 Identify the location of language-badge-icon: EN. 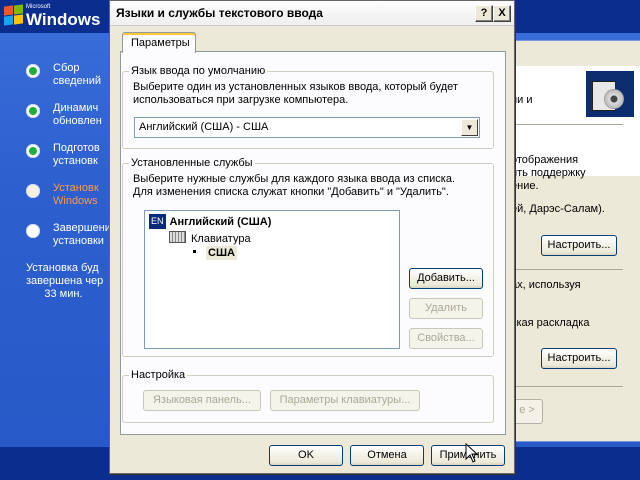
(157, 221).